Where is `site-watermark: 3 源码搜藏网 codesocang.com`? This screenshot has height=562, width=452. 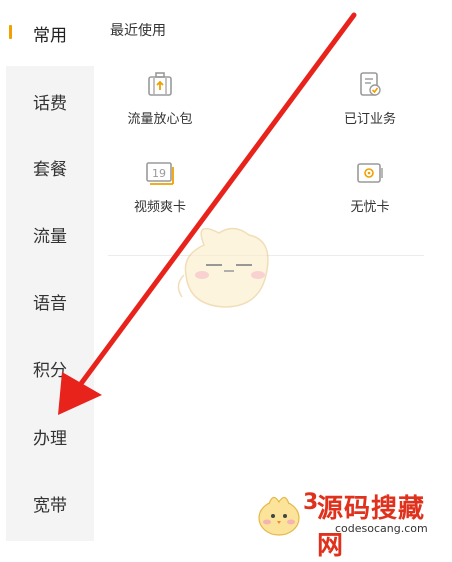 site-watermark: 3 源码搜藏网 codesocang.com is located at coordinates (352, 524).